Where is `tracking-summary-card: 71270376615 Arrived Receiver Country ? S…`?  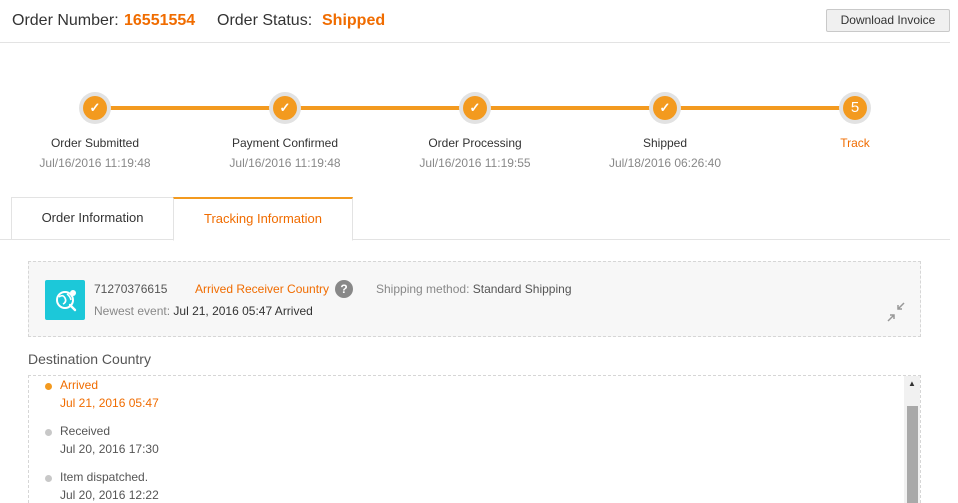
tracking-summary-card: 71270376615 Arrived Receiver Country ? S… is located at coordinates (474, 299).